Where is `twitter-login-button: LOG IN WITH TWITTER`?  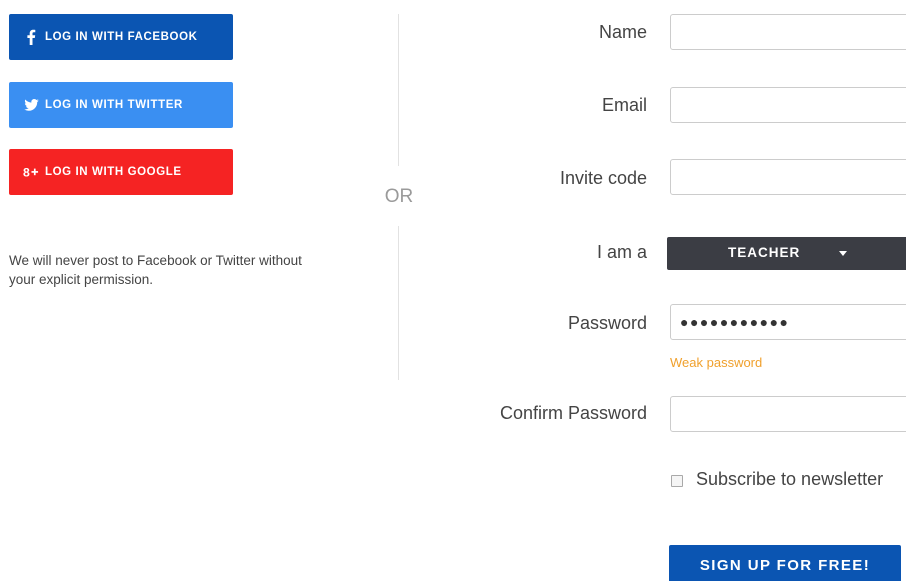 twitter-login-button: LOG IN WITH TWITTER is located at coordinates (121, 105).